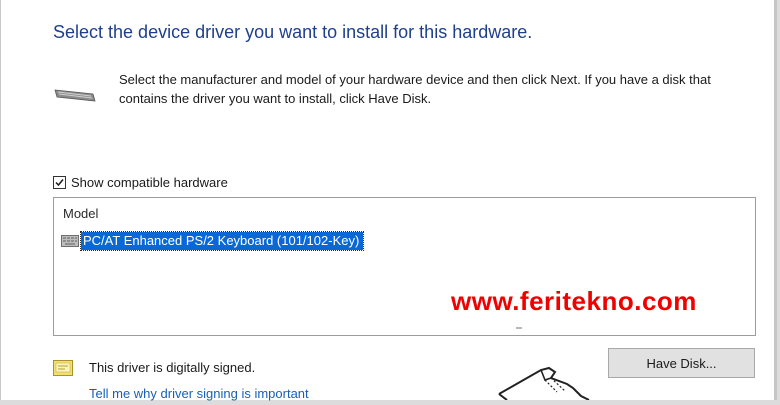  What do you see at coordinates (63, 368) in the screenshot?
I see `certificate-icon` at bounding box center [63, 368].